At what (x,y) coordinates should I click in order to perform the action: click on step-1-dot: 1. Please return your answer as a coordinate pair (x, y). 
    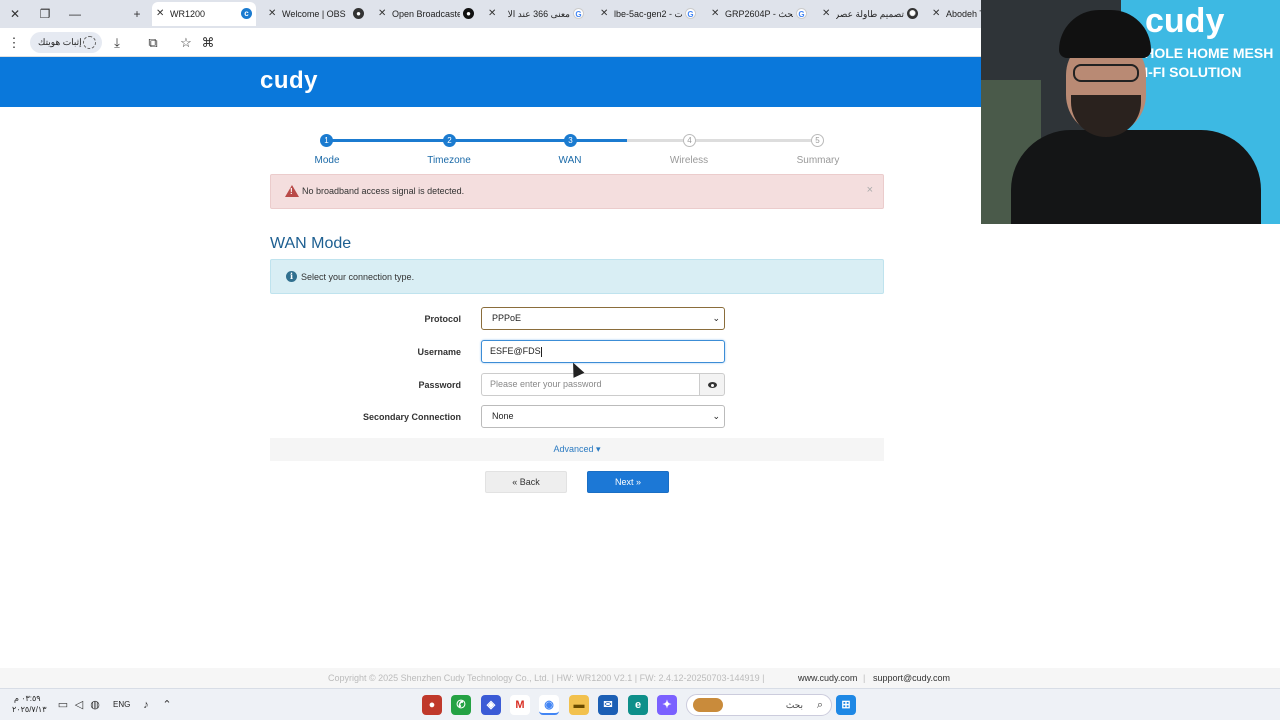
    Looking at the image, I should click on (326, 140).